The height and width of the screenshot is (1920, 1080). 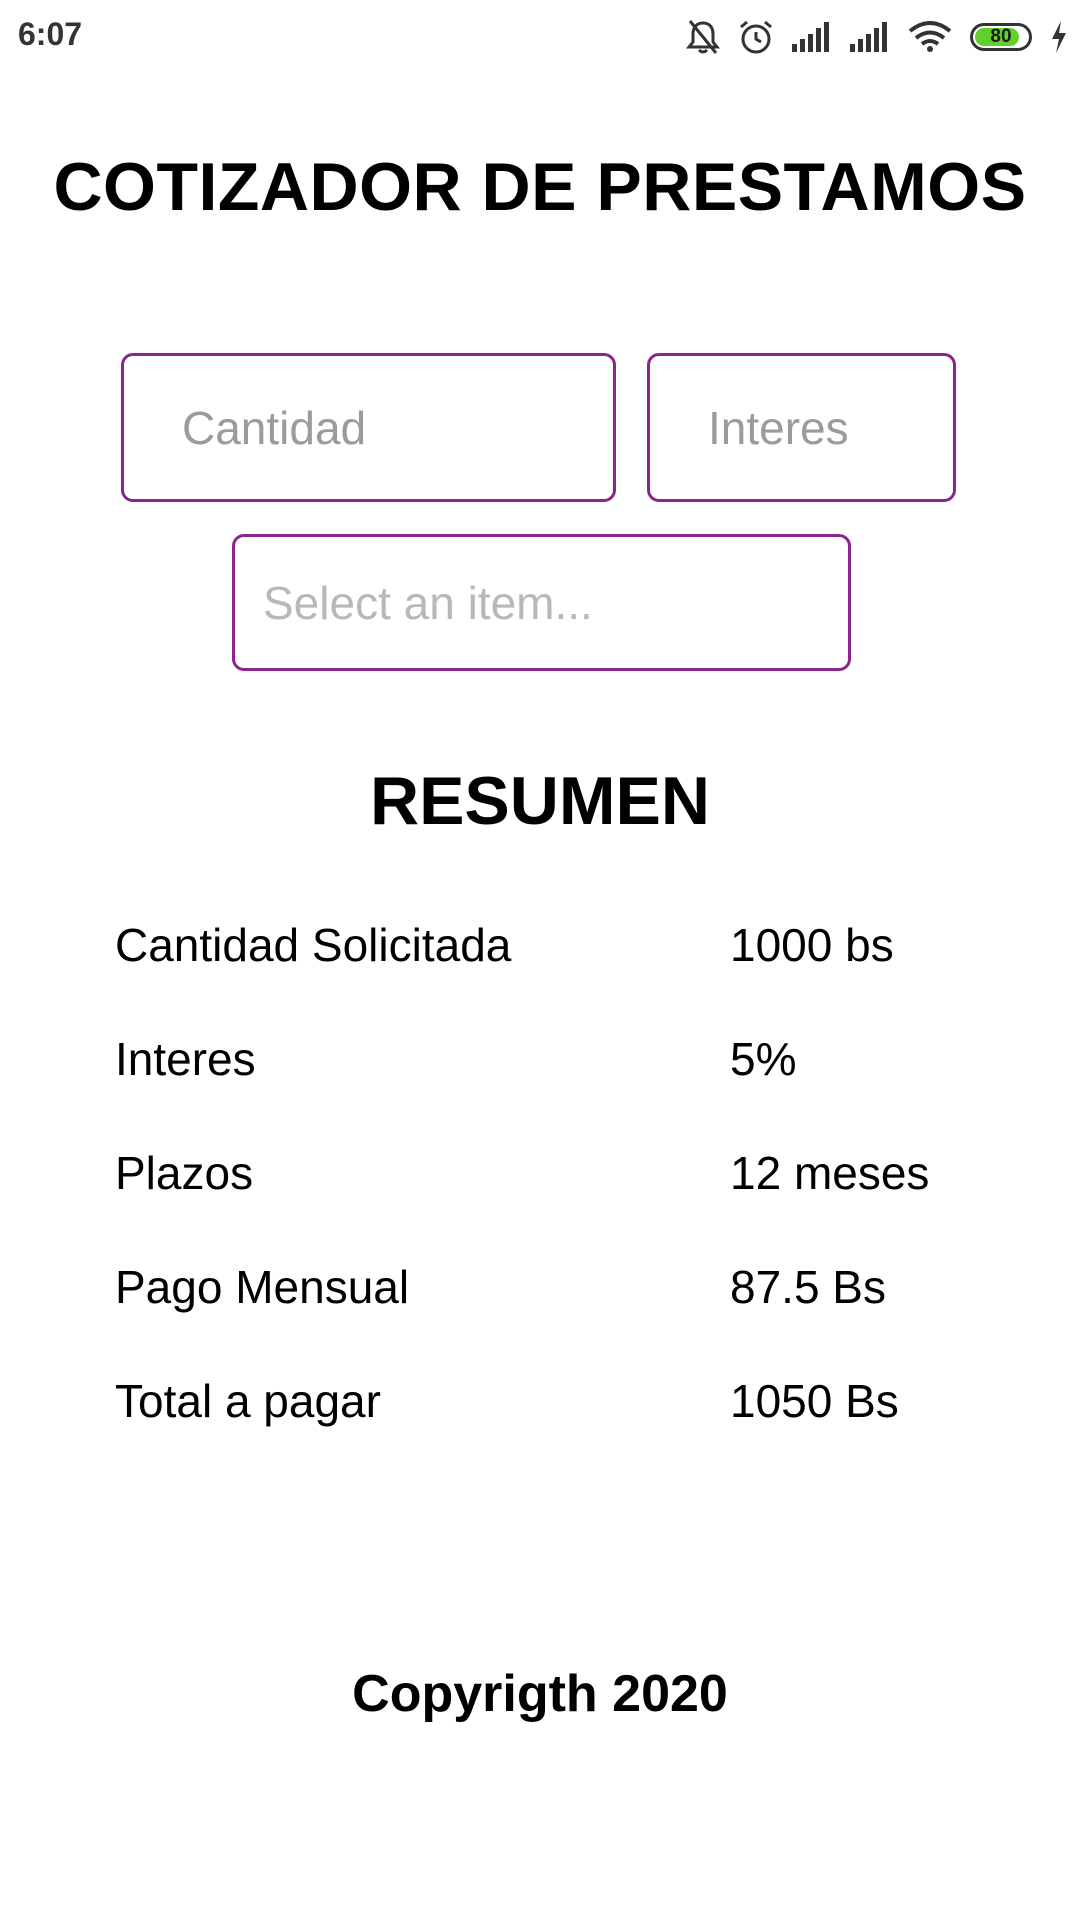 What do you see at coordinates (262, 1287) in the screenshot?
I see `summary-label: Pago Mensual` at bounding box center [262, 1287].